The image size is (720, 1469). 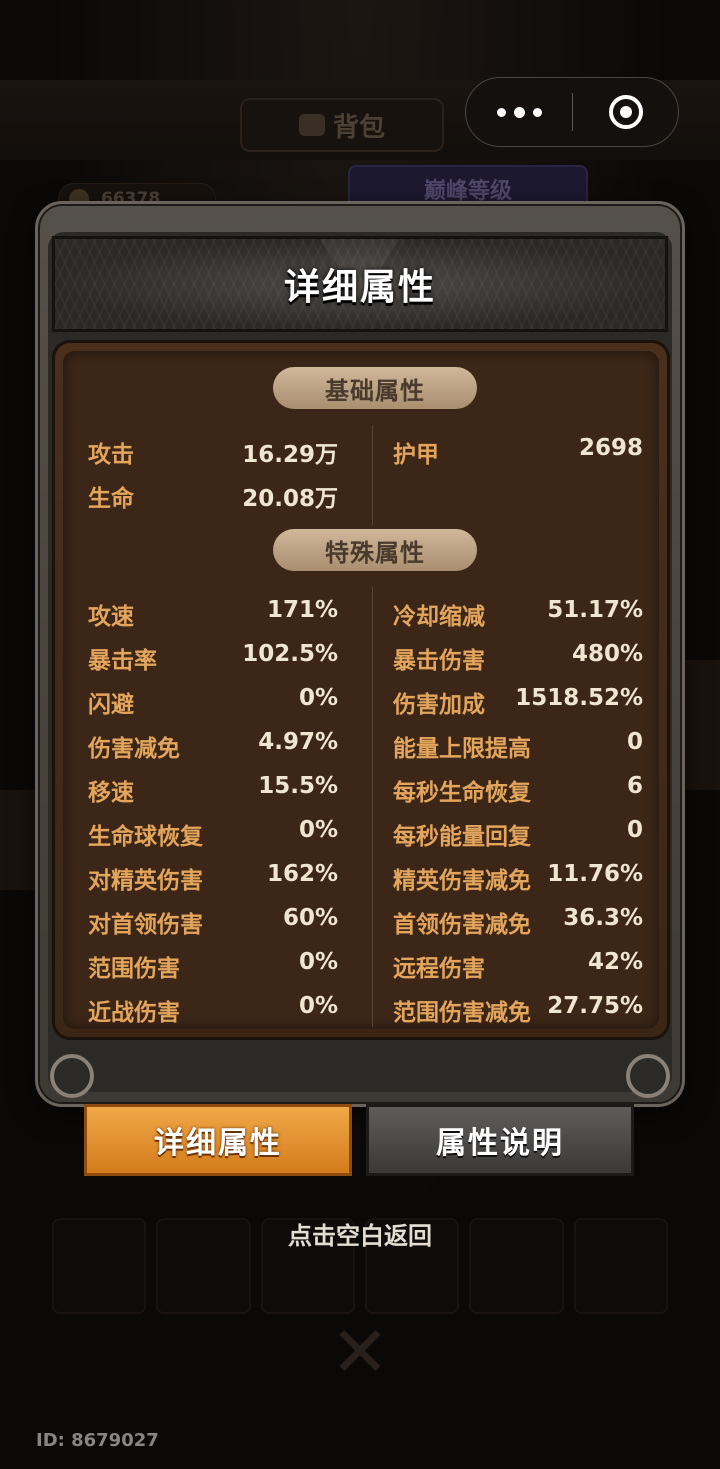 What do you see at coordinates (595, 610) in the screenshot?
I see `attribute-value: 51.17%` at bounding box center [595, 610].